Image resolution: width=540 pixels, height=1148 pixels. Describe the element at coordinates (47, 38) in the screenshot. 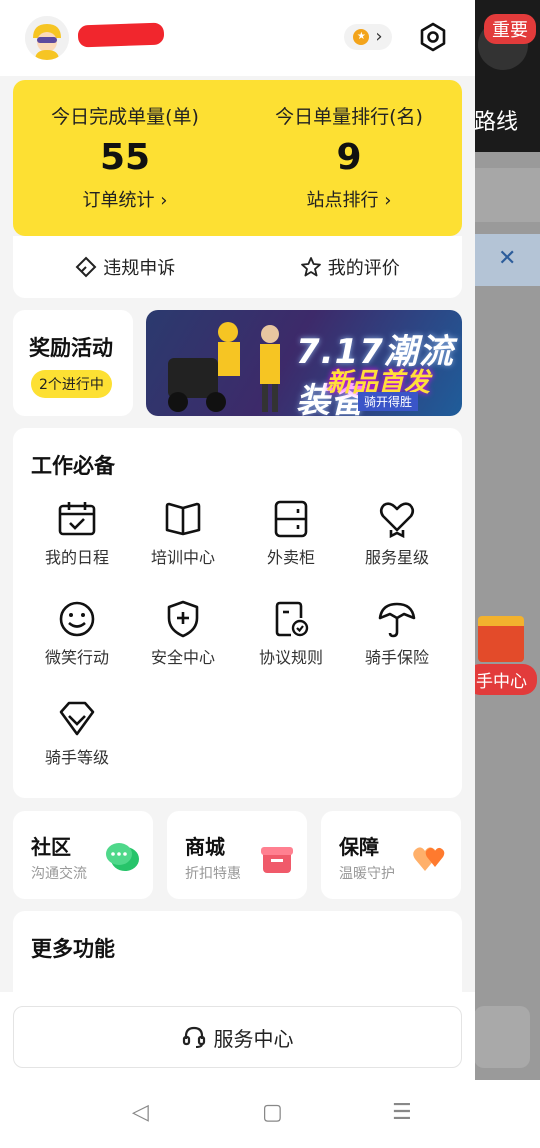

I see `avatar` at that location.